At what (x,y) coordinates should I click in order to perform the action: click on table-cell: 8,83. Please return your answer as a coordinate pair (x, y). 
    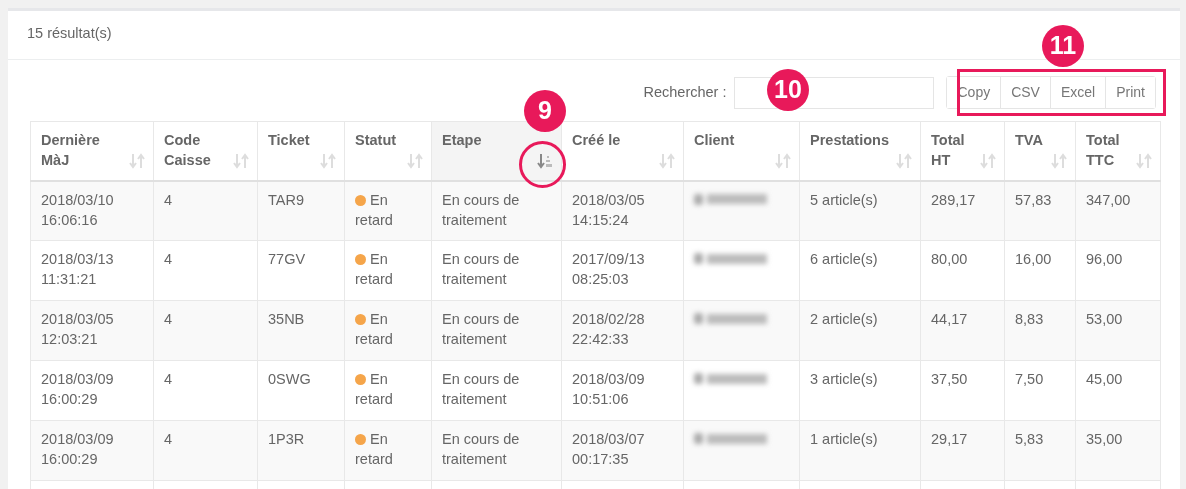
    Looking at the image, I should click on (1029, 319).